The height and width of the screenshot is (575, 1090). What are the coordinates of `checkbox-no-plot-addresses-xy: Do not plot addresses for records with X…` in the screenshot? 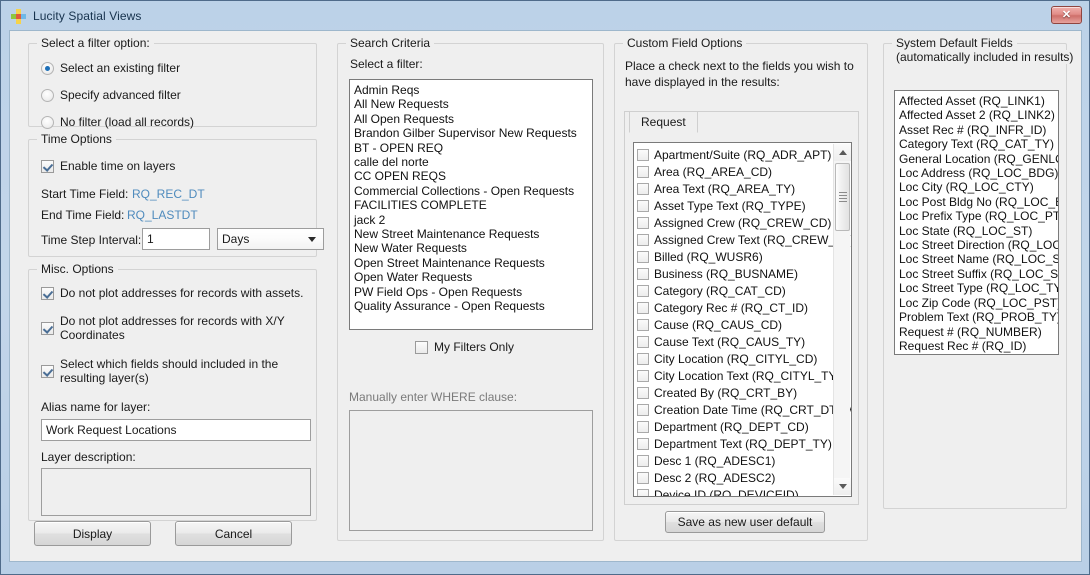 It's located at (172, 328).